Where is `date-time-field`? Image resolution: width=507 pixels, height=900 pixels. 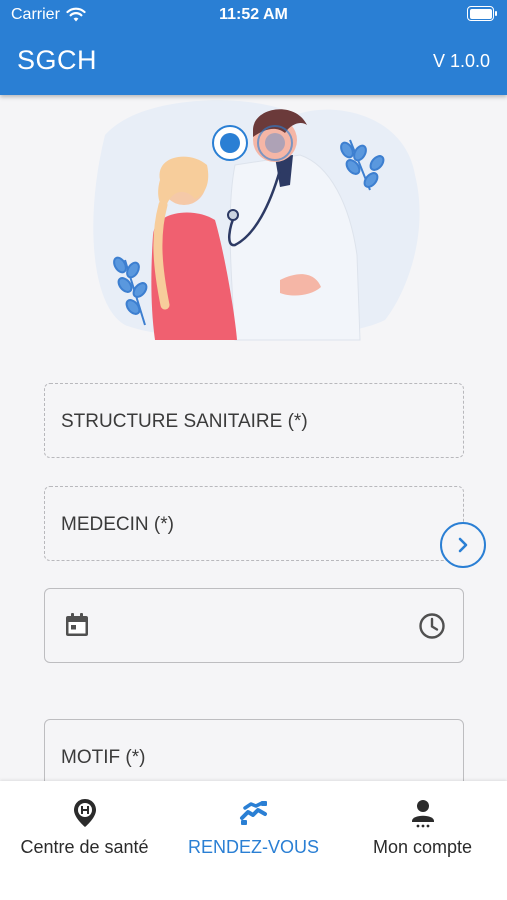 date-time-field is located at coordinates (254, 625).